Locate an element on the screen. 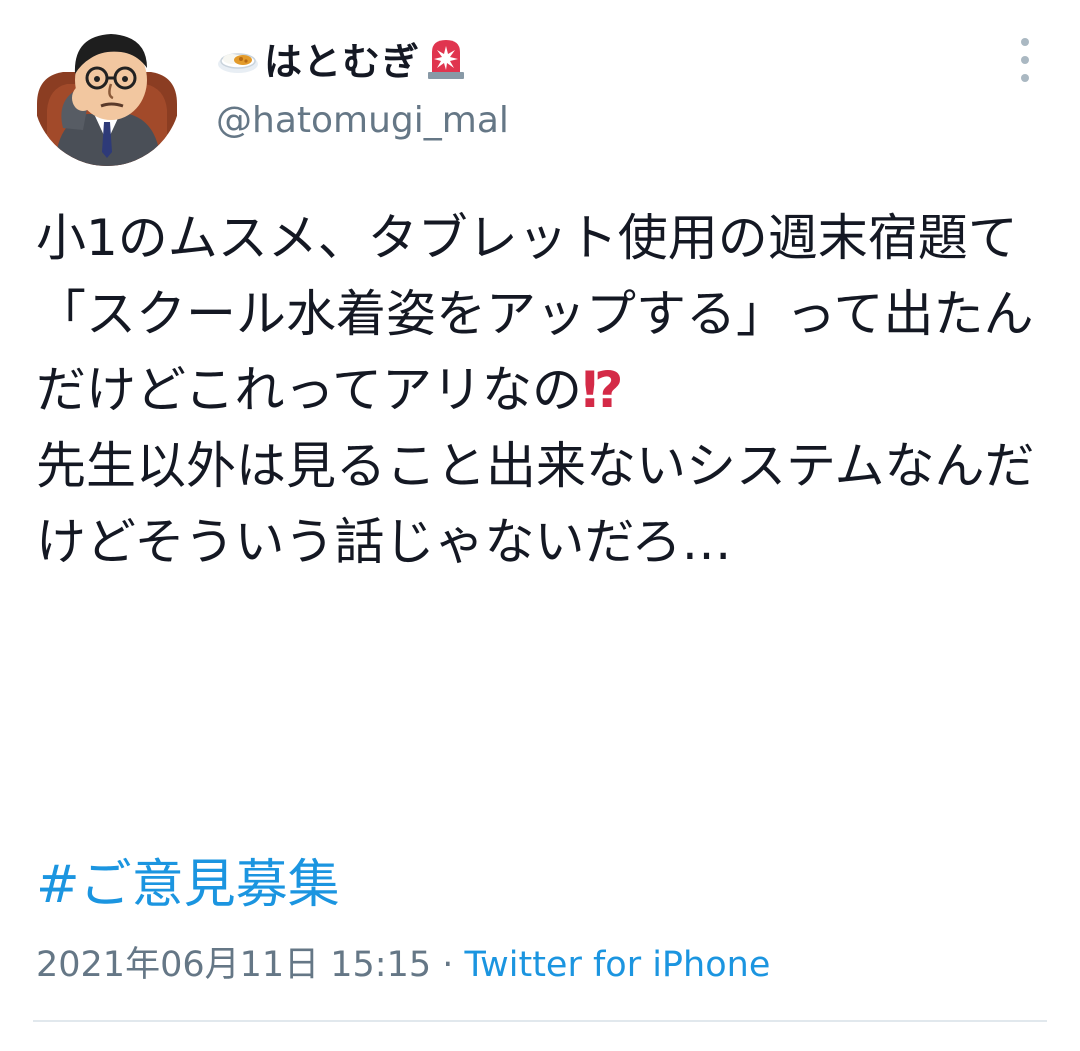 The width and height of the screenshot is (1080, 1051). rotating-light-icon is located at coordinates (446, 58).